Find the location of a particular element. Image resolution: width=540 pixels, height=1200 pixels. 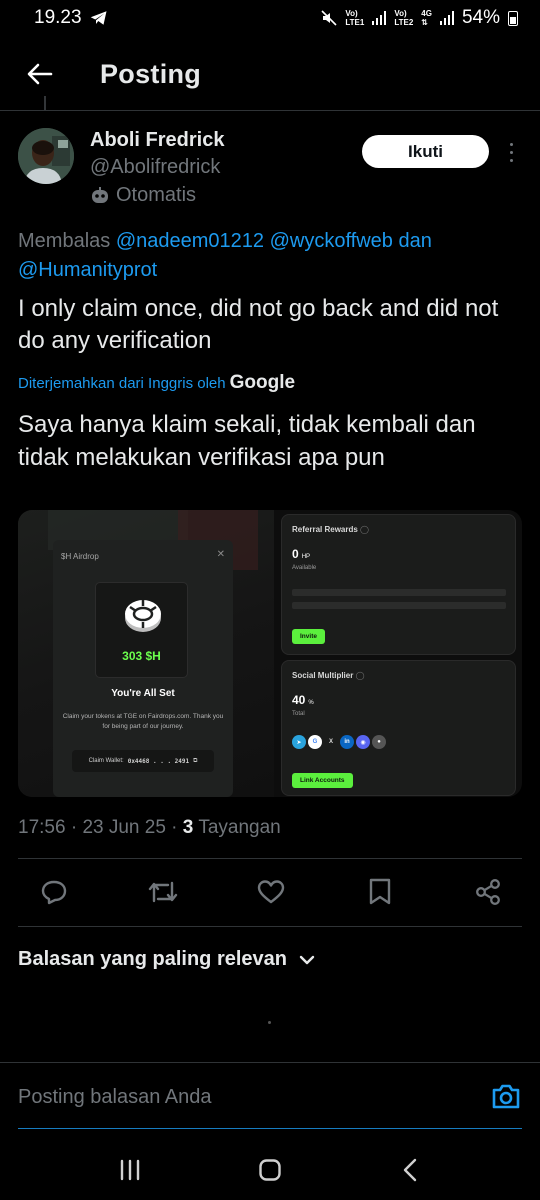

network-label: 4G ⇅ is located at coordinates (426, 18).